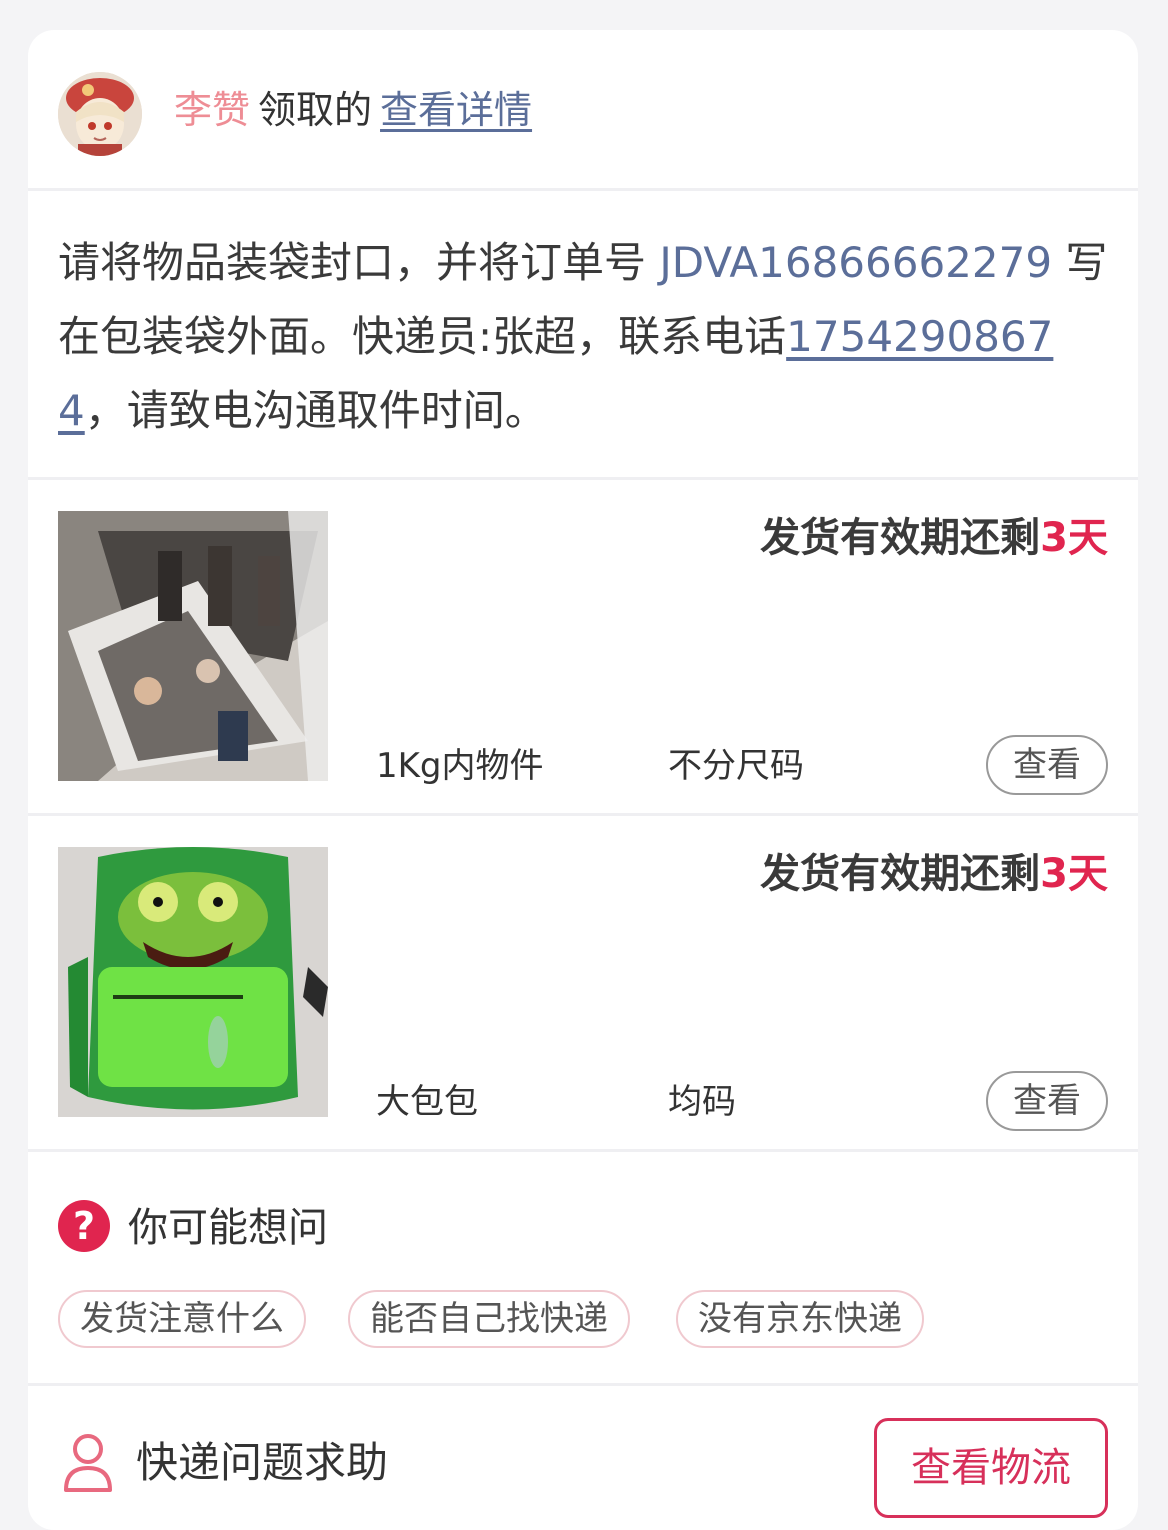 The height and width of the screenshot is (1530, 1168). Describe the element at coordinates (228, 1228) in the screenshot. I see `faq-title: 你可能想问` at that location.